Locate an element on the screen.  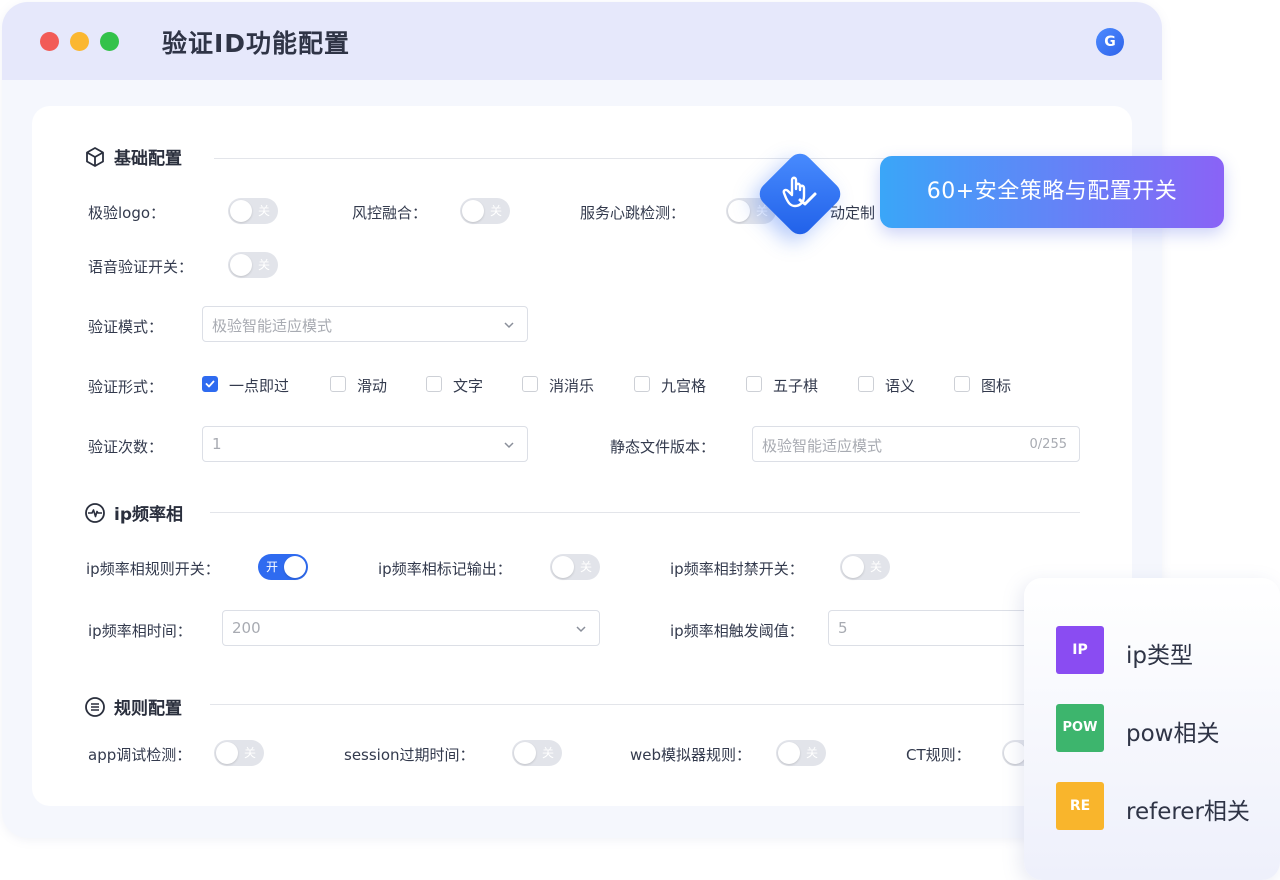
section-title-ip: ip频率相 is located at coordinates (133, 512).